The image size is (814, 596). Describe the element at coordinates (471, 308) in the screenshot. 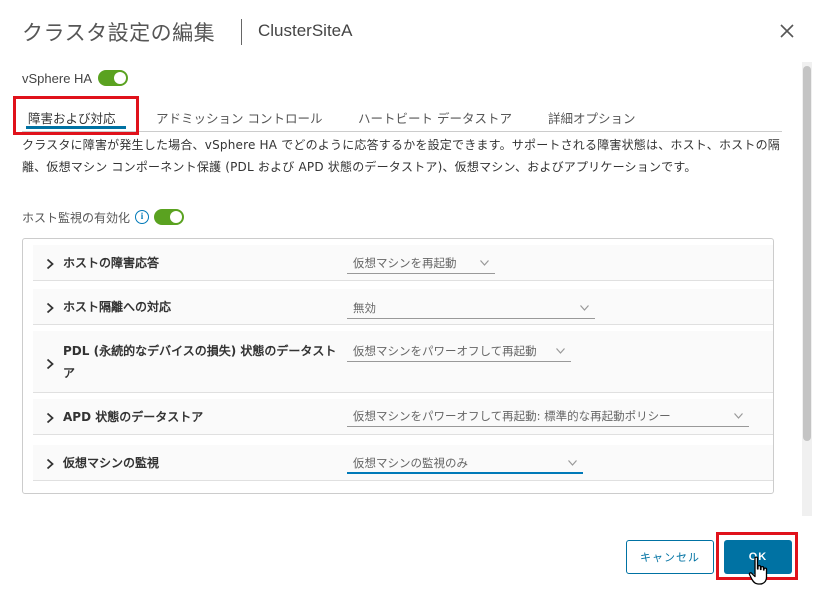

I see `host-isolation-response-select: 無効` at that location.